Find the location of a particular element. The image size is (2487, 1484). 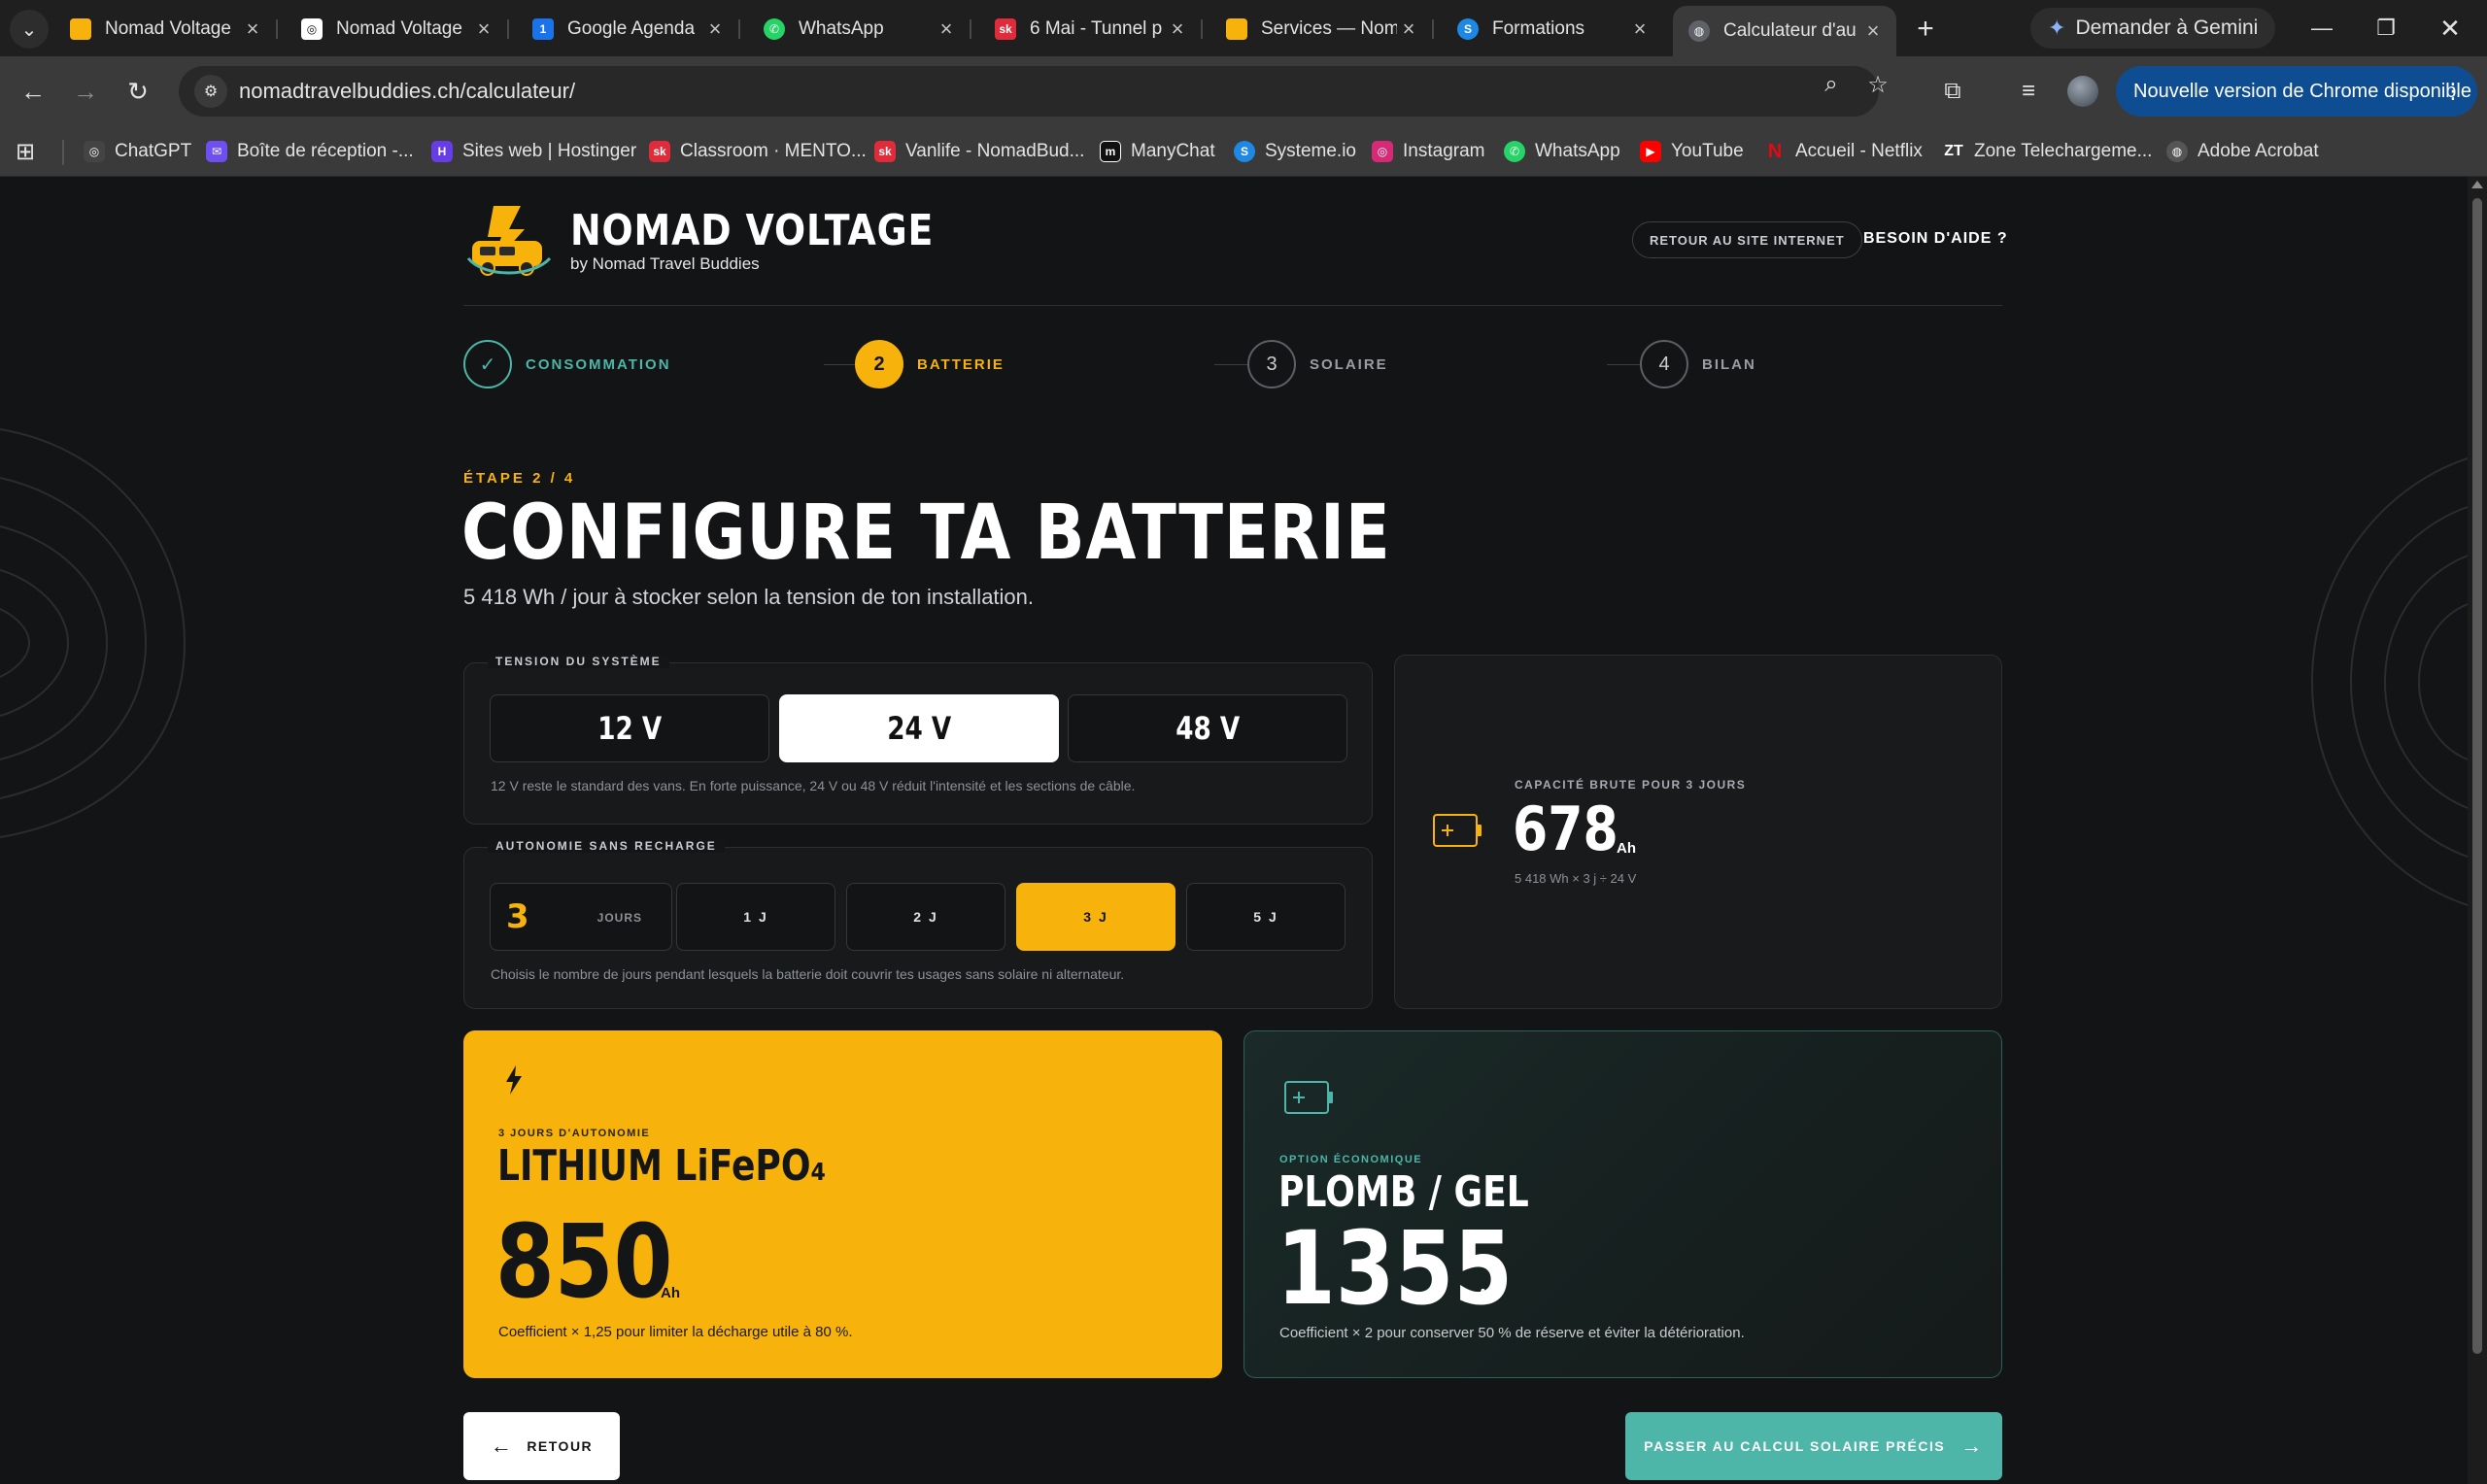

gemini-sparkle-icon: ✦ is located at coordinates (2057, 28).